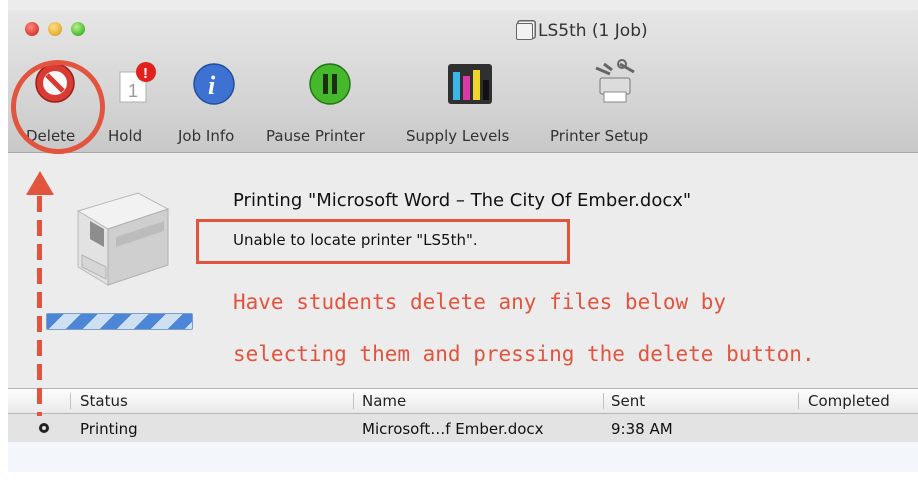  I want to click on column-header-status: Status, so click(104, 401).